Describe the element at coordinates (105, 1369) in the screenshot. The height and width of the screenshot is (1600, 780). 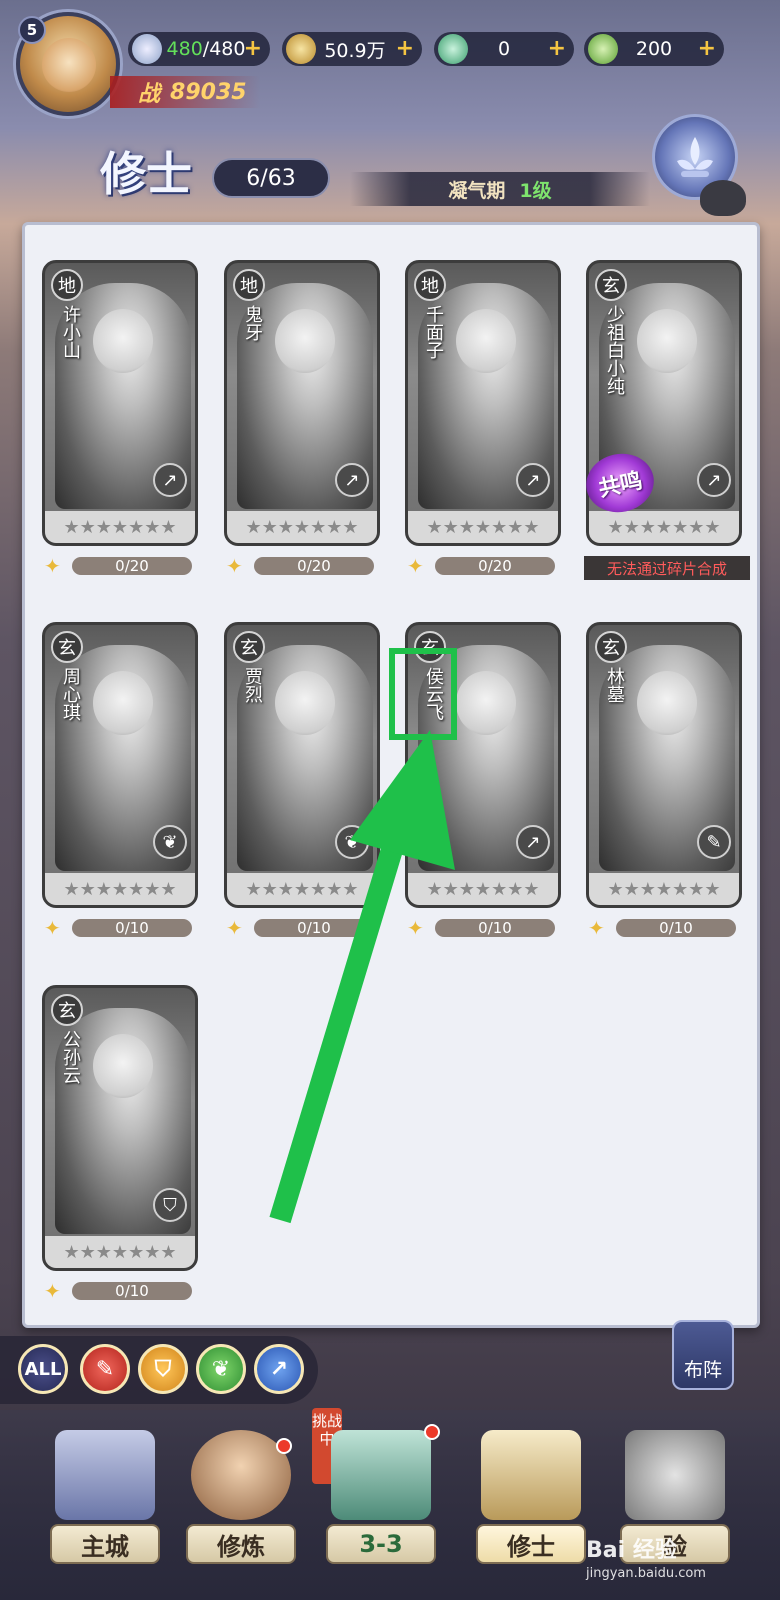
I see `filter-attack-button: ✎` at that location.